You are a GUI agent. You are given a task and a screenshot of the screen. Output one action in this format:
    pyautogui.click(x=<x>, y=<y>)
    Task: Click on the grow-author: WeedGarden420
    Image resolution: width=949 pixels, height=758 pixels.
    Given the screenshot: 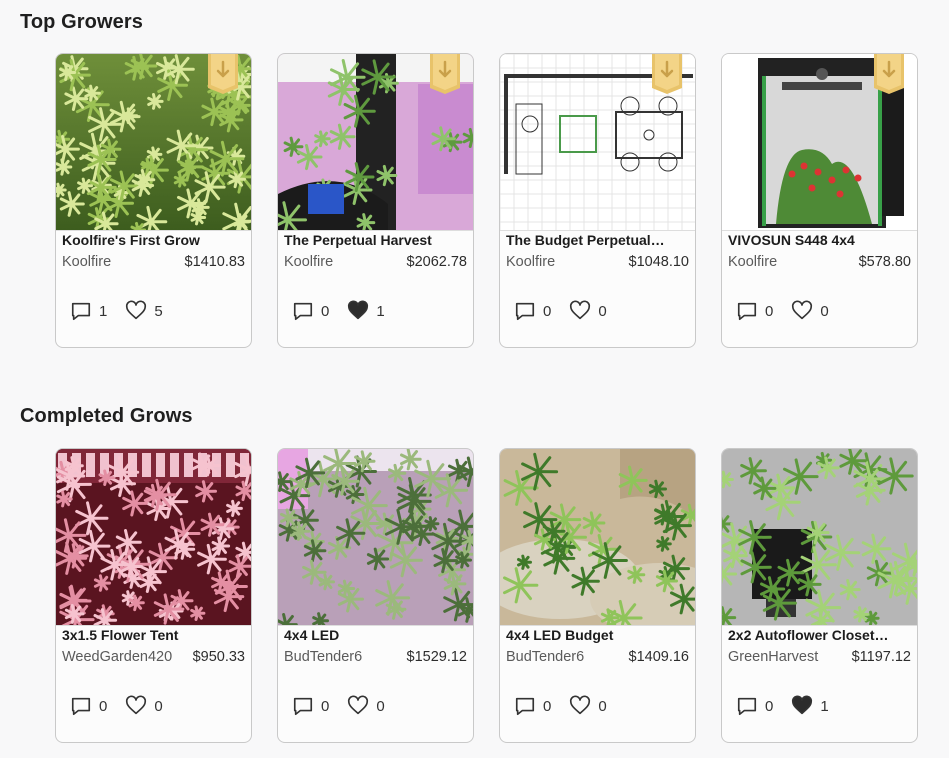 What is the action you would take?
    pyautogui.click(x=117, y=657)
    